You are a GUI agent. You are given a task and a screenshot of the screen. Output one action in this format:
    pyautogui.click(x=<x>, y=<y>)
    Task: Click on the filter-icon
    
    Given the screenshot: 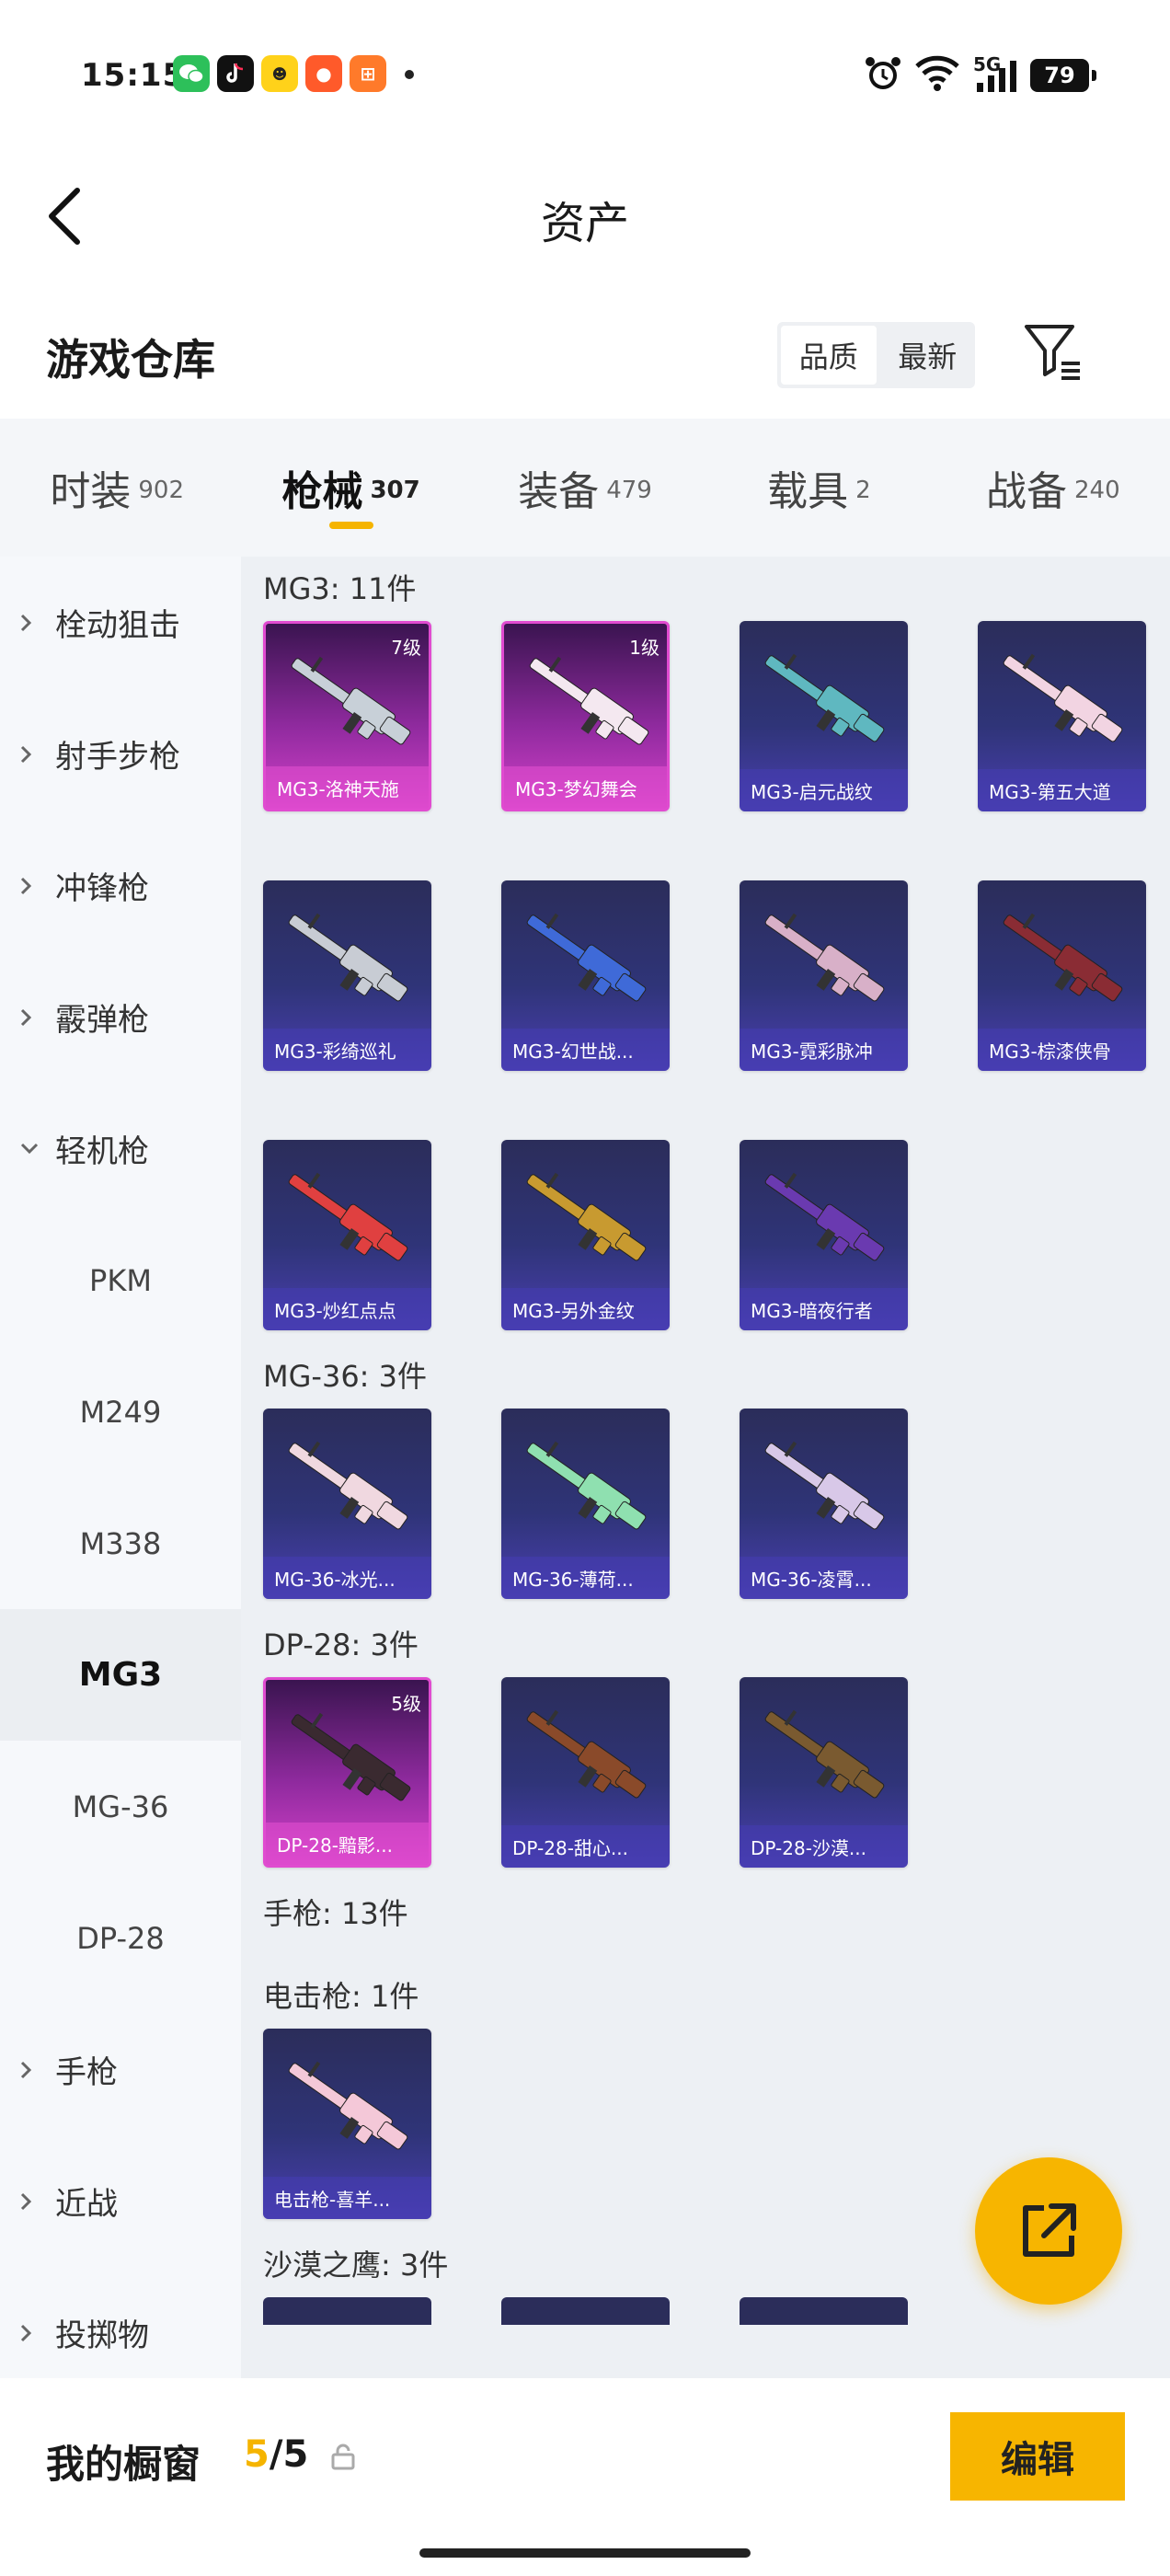 What is the action you would take?
    pyautogui.click(x=1053, y=351)
    